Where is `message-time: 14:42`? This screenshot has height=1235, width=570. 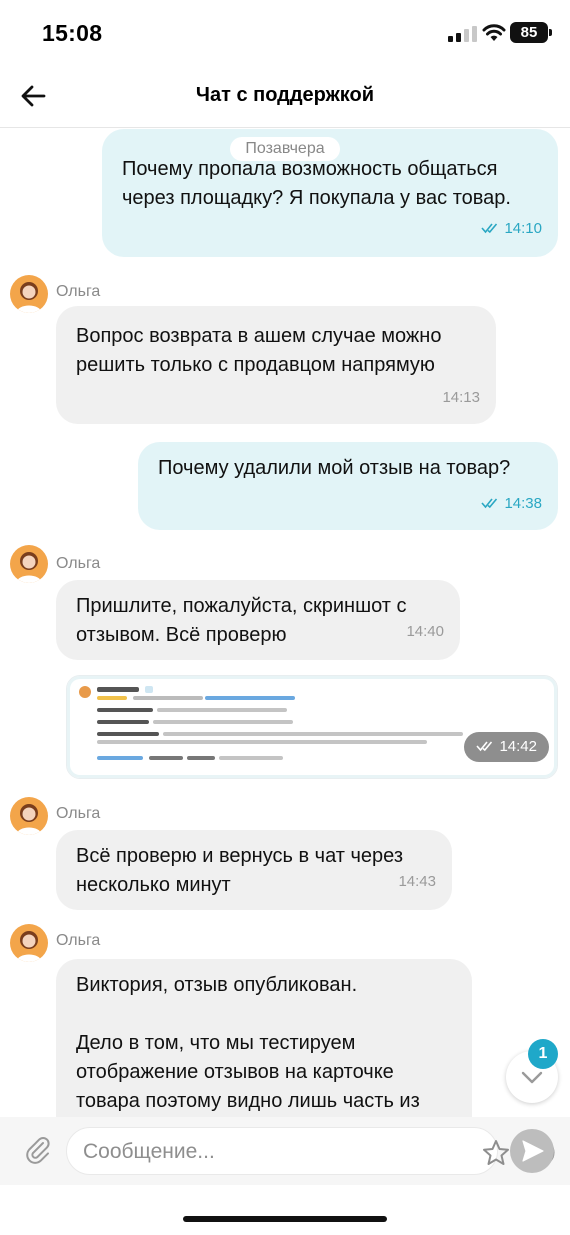
message-time: 14:42 is located at coordinates (506, 747).